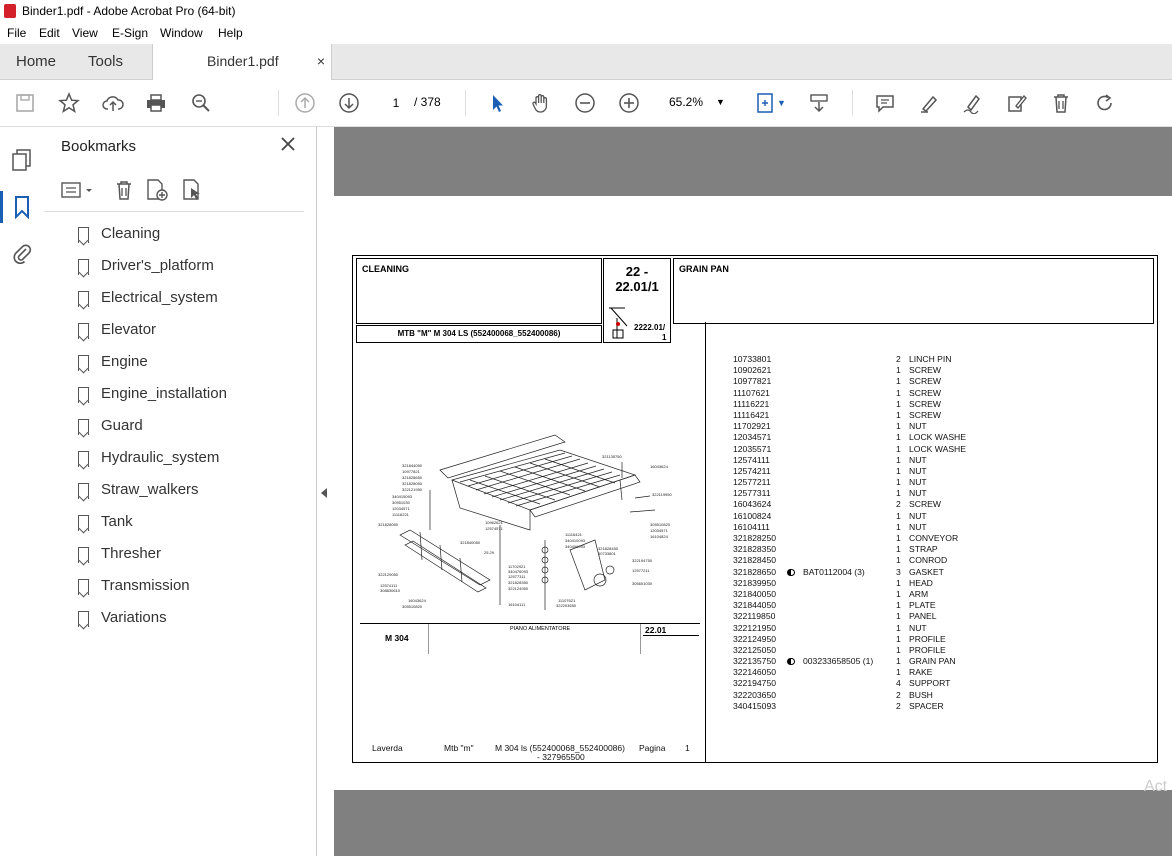 The height and width of the screenshot is (856, 1172). I want to click on part-quantity: 3, so click(898, 571).